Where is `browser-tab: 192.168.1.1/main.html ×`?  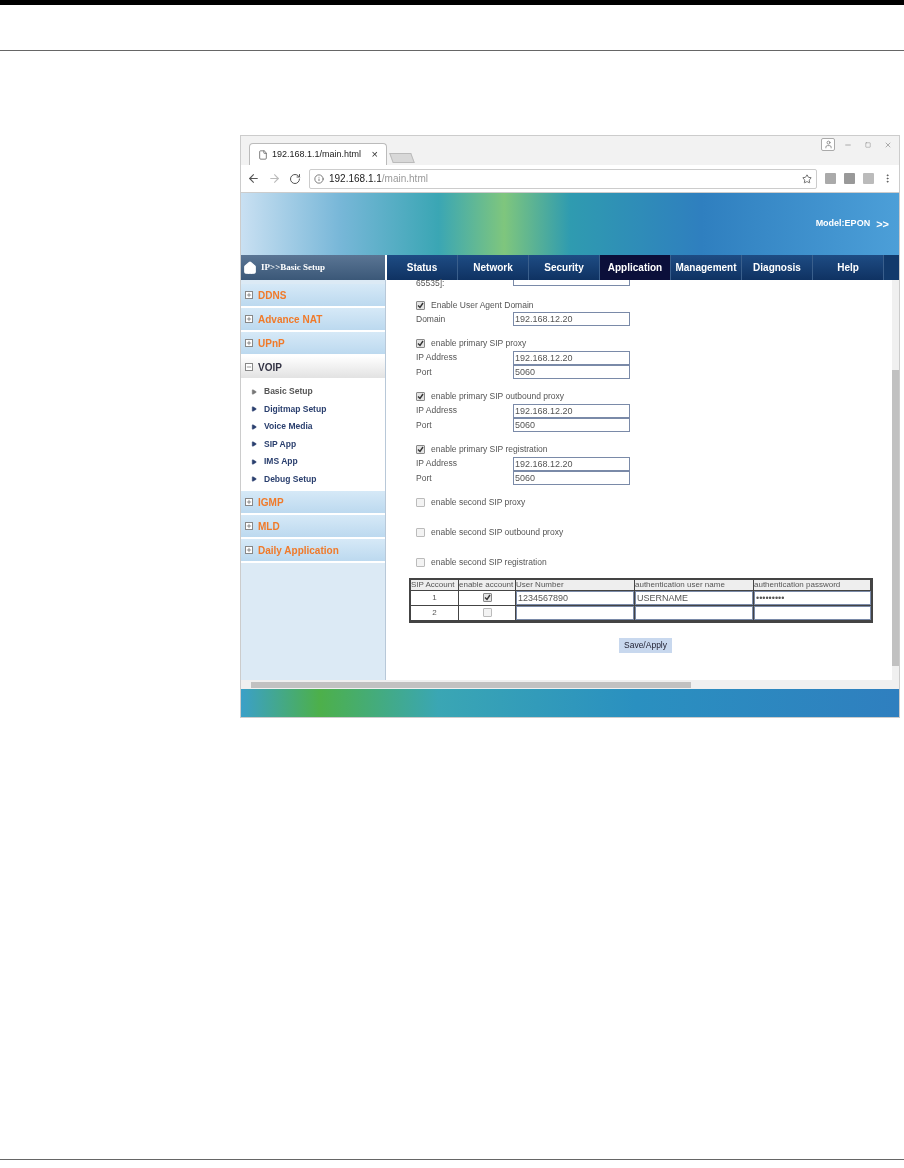
browser-tab: 192.168.1.1/main.html × is located at coordinates (318, 154).